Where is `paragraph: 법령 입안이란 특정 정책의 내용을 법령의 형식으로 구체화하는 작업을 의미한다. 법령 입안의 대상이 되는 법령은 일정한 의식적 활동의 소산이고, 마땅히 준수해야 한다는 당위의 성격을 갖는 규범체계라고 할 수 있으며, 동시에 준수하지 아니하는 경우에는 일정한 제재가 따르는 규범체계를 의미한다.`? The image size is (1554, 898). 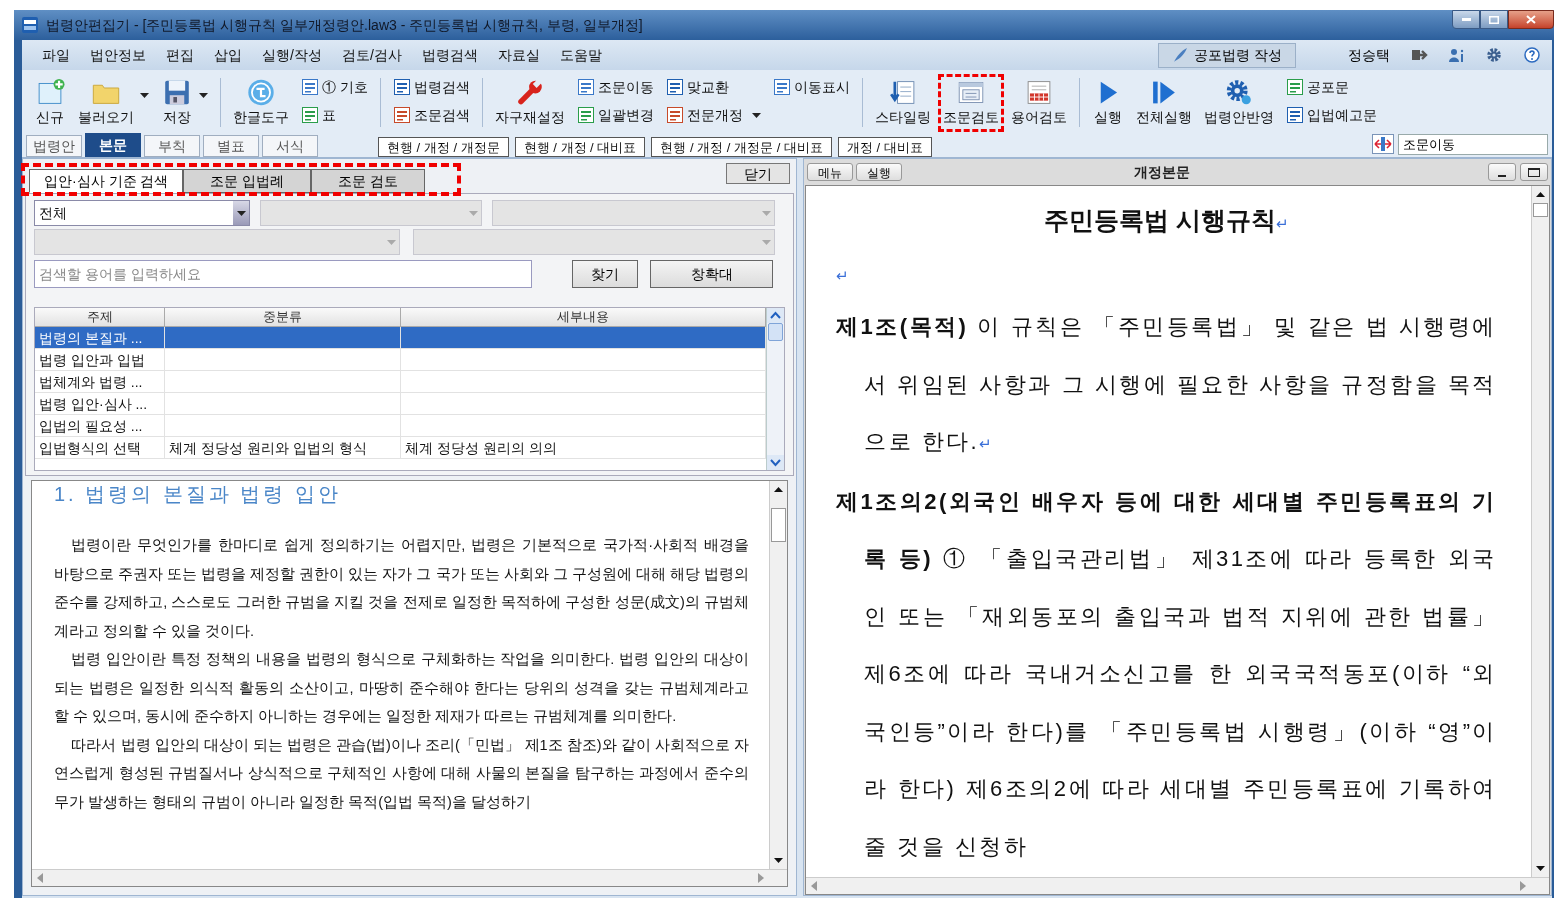
paragraph: 법령 입안이란 특정 정책의 내용을 법령의 형식으로 구체화하는 작업을 의미한다. 법령 입안의 대상이 되는 법령은 일정한 의식적 활동의 소산이고, 마땅히 준수해야 한다는 당위의 성격을 갖는 규범체계라고 할 수 있으며, 동시에 준수하지 아니하는 경우에는 일정한 제재가 따르는 규범체계를 의미한다. is located at coordinates (401, 688).